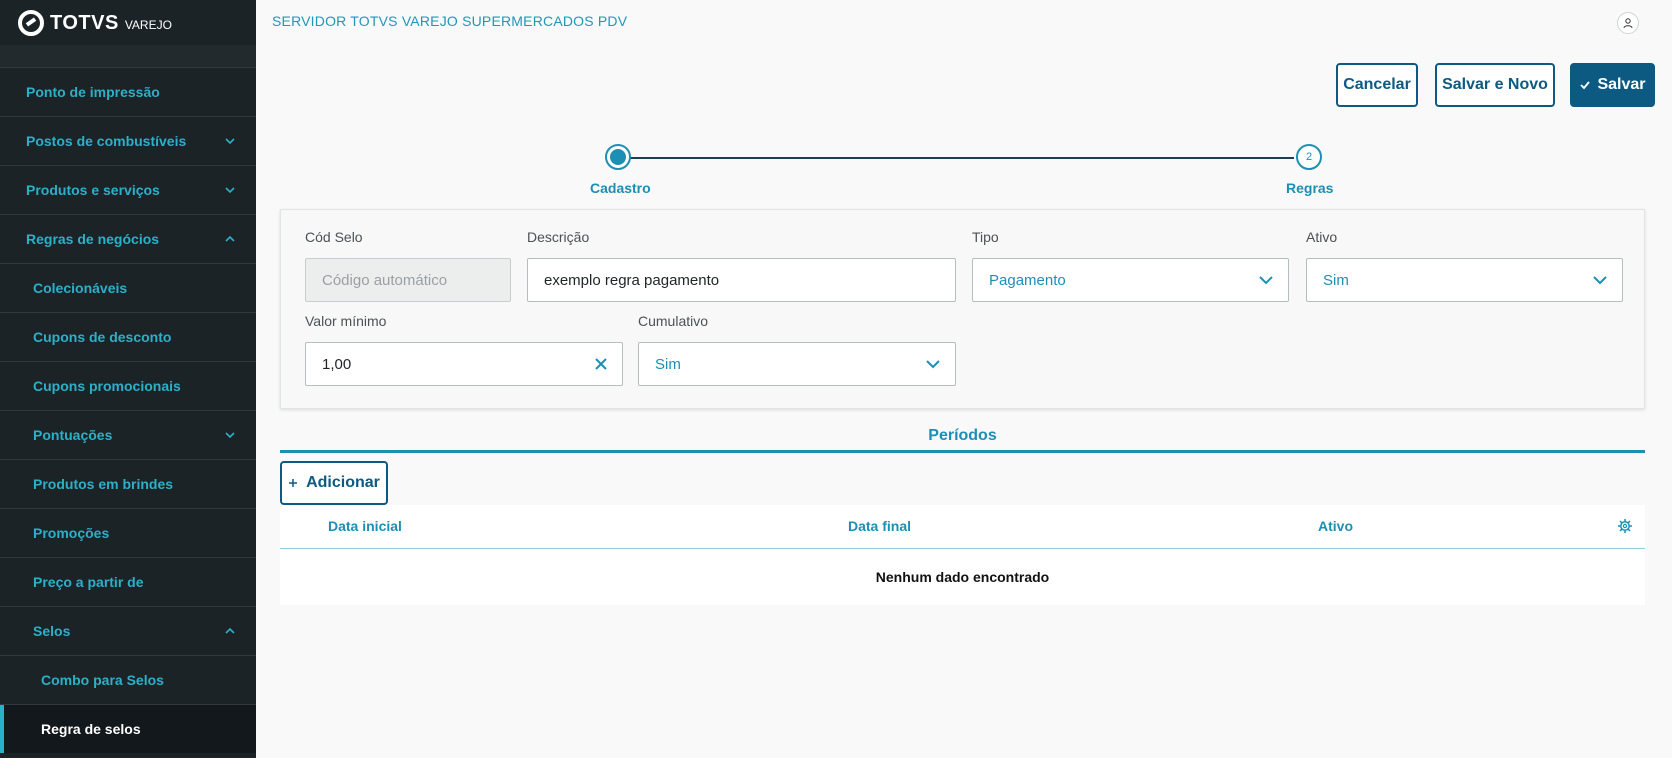 The height and width of the screenshot is (758, 1672). What do you see at coordinates (93, 239) in the screenshot?
I see `sidebar-item-label: Regras de negócios` at bounding box center [93, 239].